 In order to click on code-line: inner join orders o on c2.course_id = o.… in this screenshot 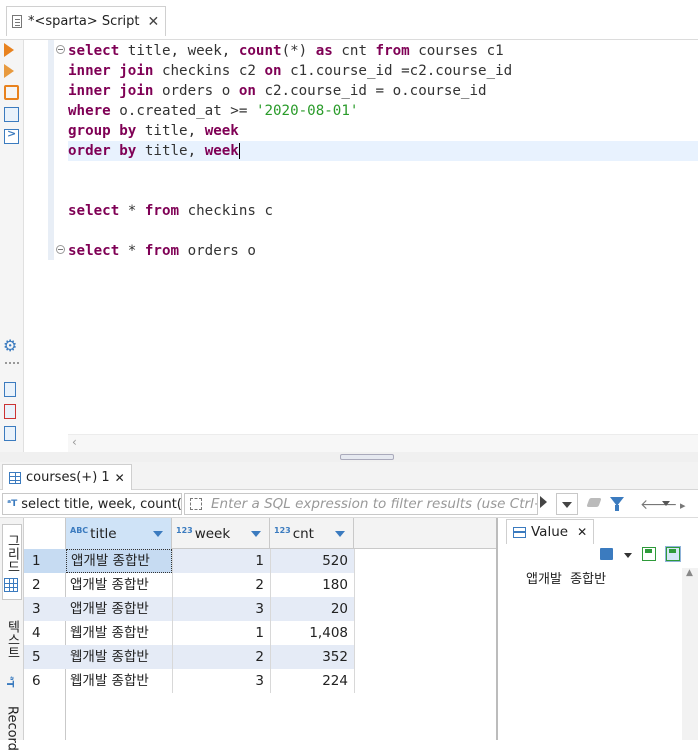, I will do `click(277, 91)`.